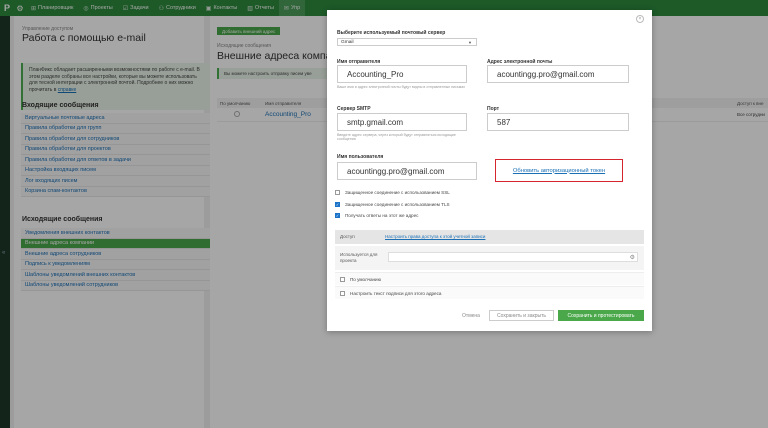 This screenshot has width=768, height=428. What do you see at coordinates (493, 109) in the screenshot?
I see `port-label: Порт` at bounding box center [493, 109].